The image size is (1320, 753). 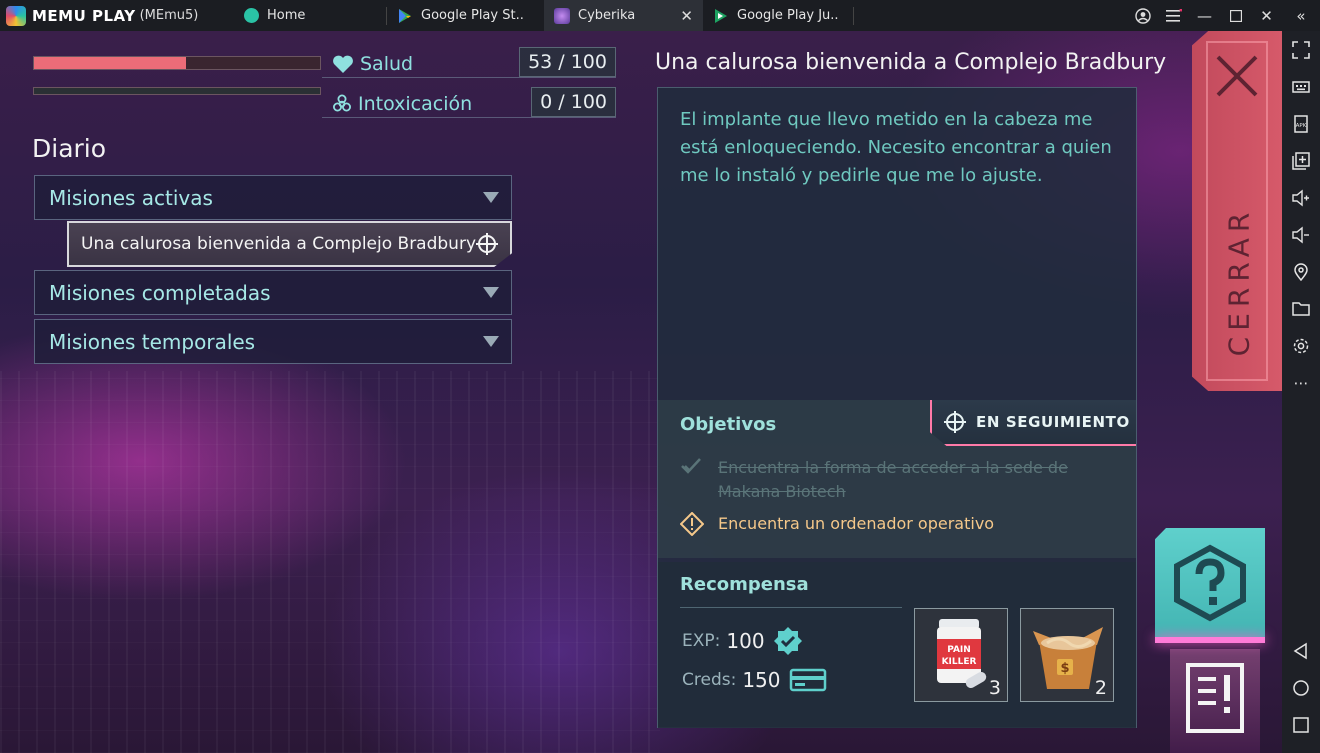 What do you see at coordinates (1301, 382) in the screenshot?
I see `more-icon: ⋯` at bounding box center [1301, 382].